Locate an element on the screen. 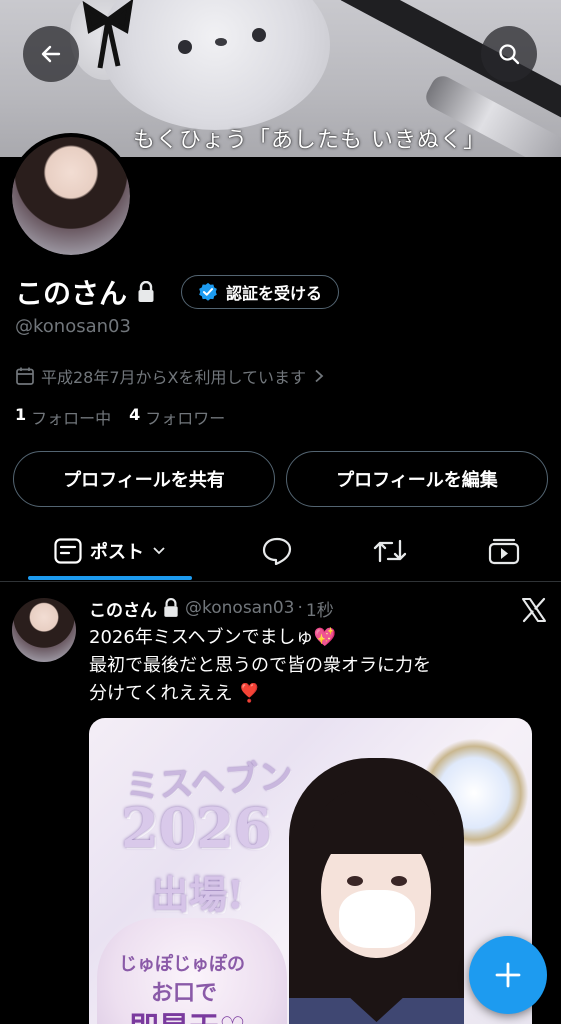 This screenshot has height=1024, width=561. profile-avatar is located at coordinates (71, 196).